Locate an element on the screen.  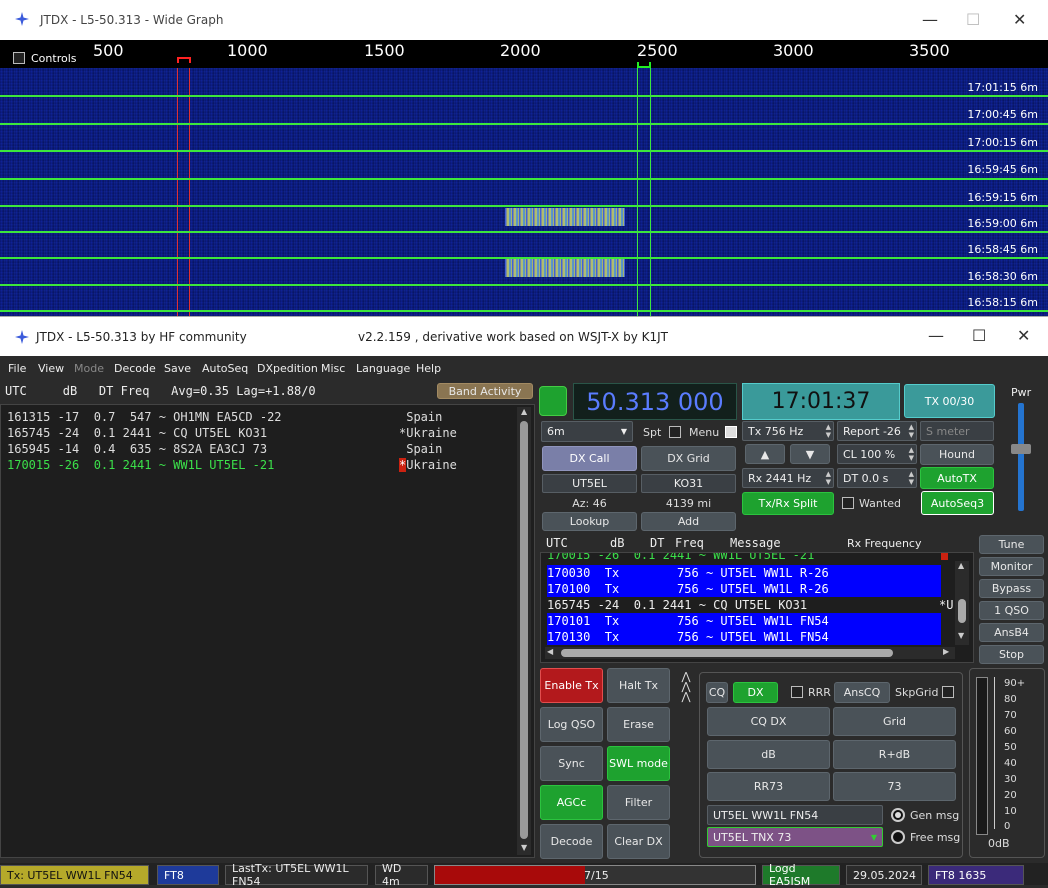
tune-button: Tune is located at coordinates (1011, 544).